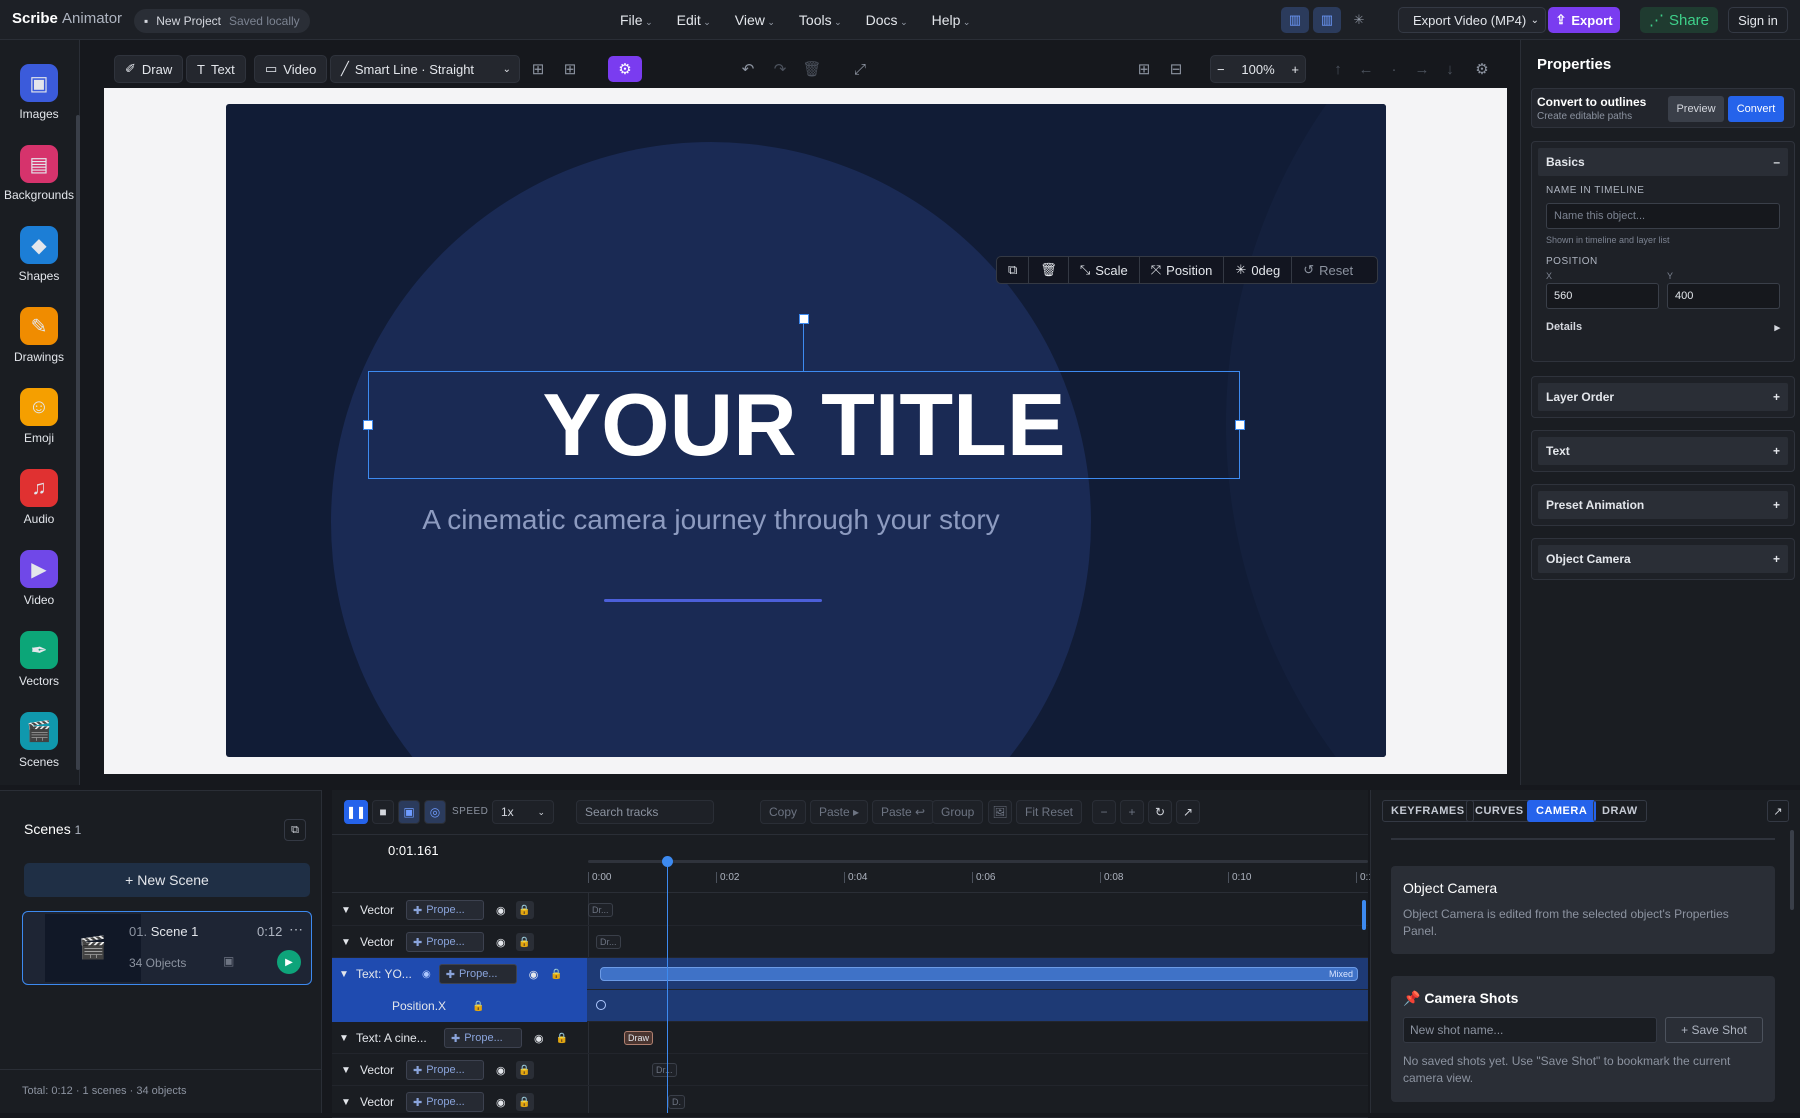 The image size is (1800, 1118). What do you see at coordinates (383, 812) in the screenshot?
I see `stop-button: ■` at bounding box center [383, 812].